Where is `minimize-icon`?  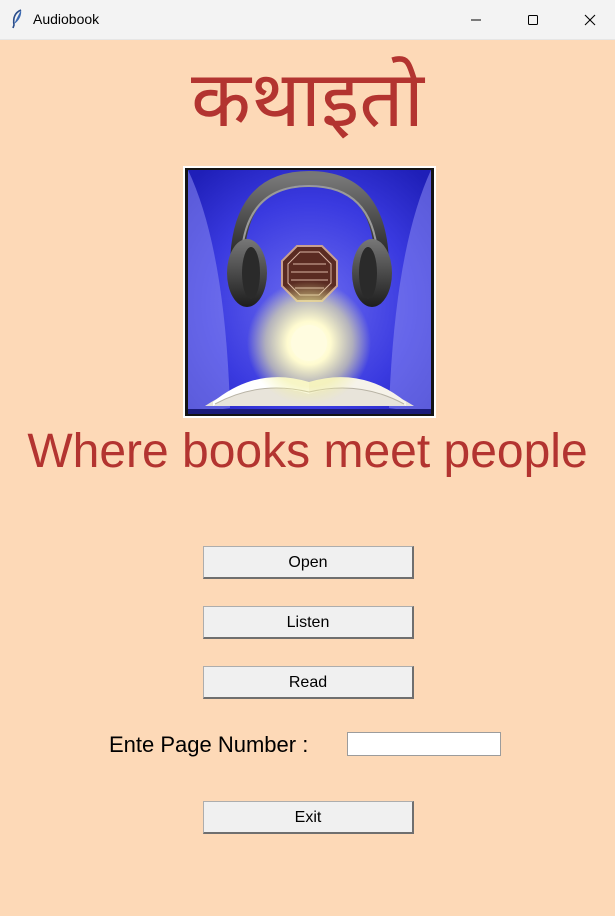 minimize-icon is located at coordinates (476, 19).